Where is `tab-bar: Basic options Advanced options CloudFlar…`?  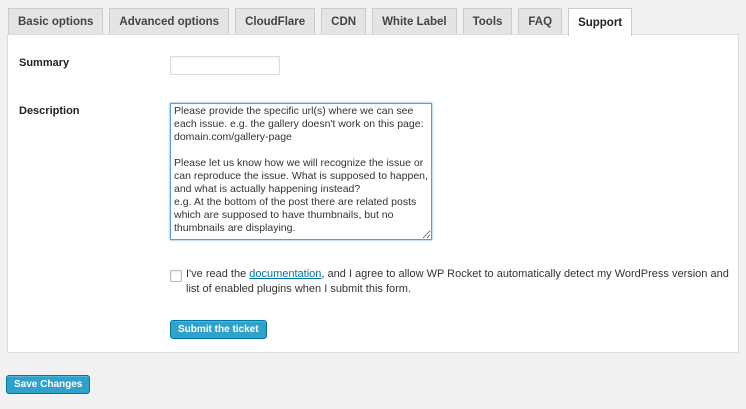
tab-bar: Basic options Advanced options CloudFlar… is located at coordinates (320, 22).